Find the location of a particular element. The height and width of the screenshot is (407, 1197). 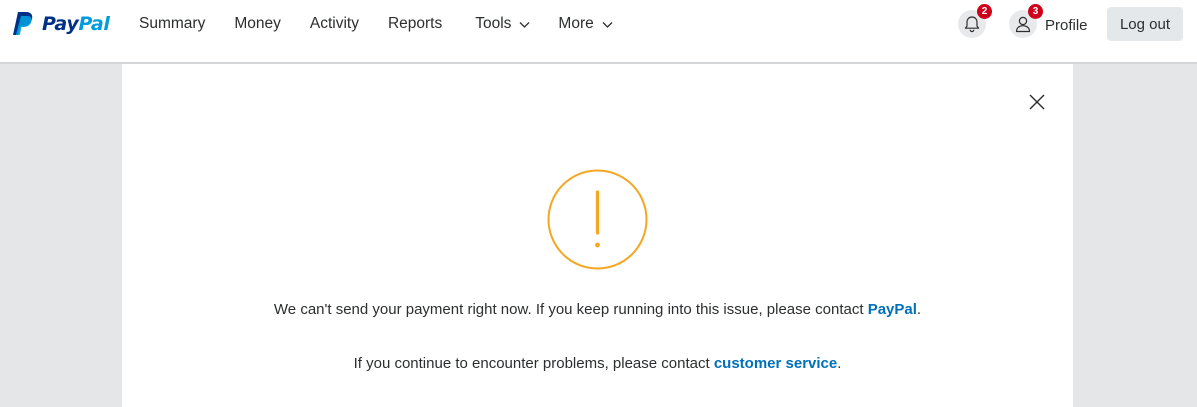

nav-item-more: More is located at coordinates (585, 24).